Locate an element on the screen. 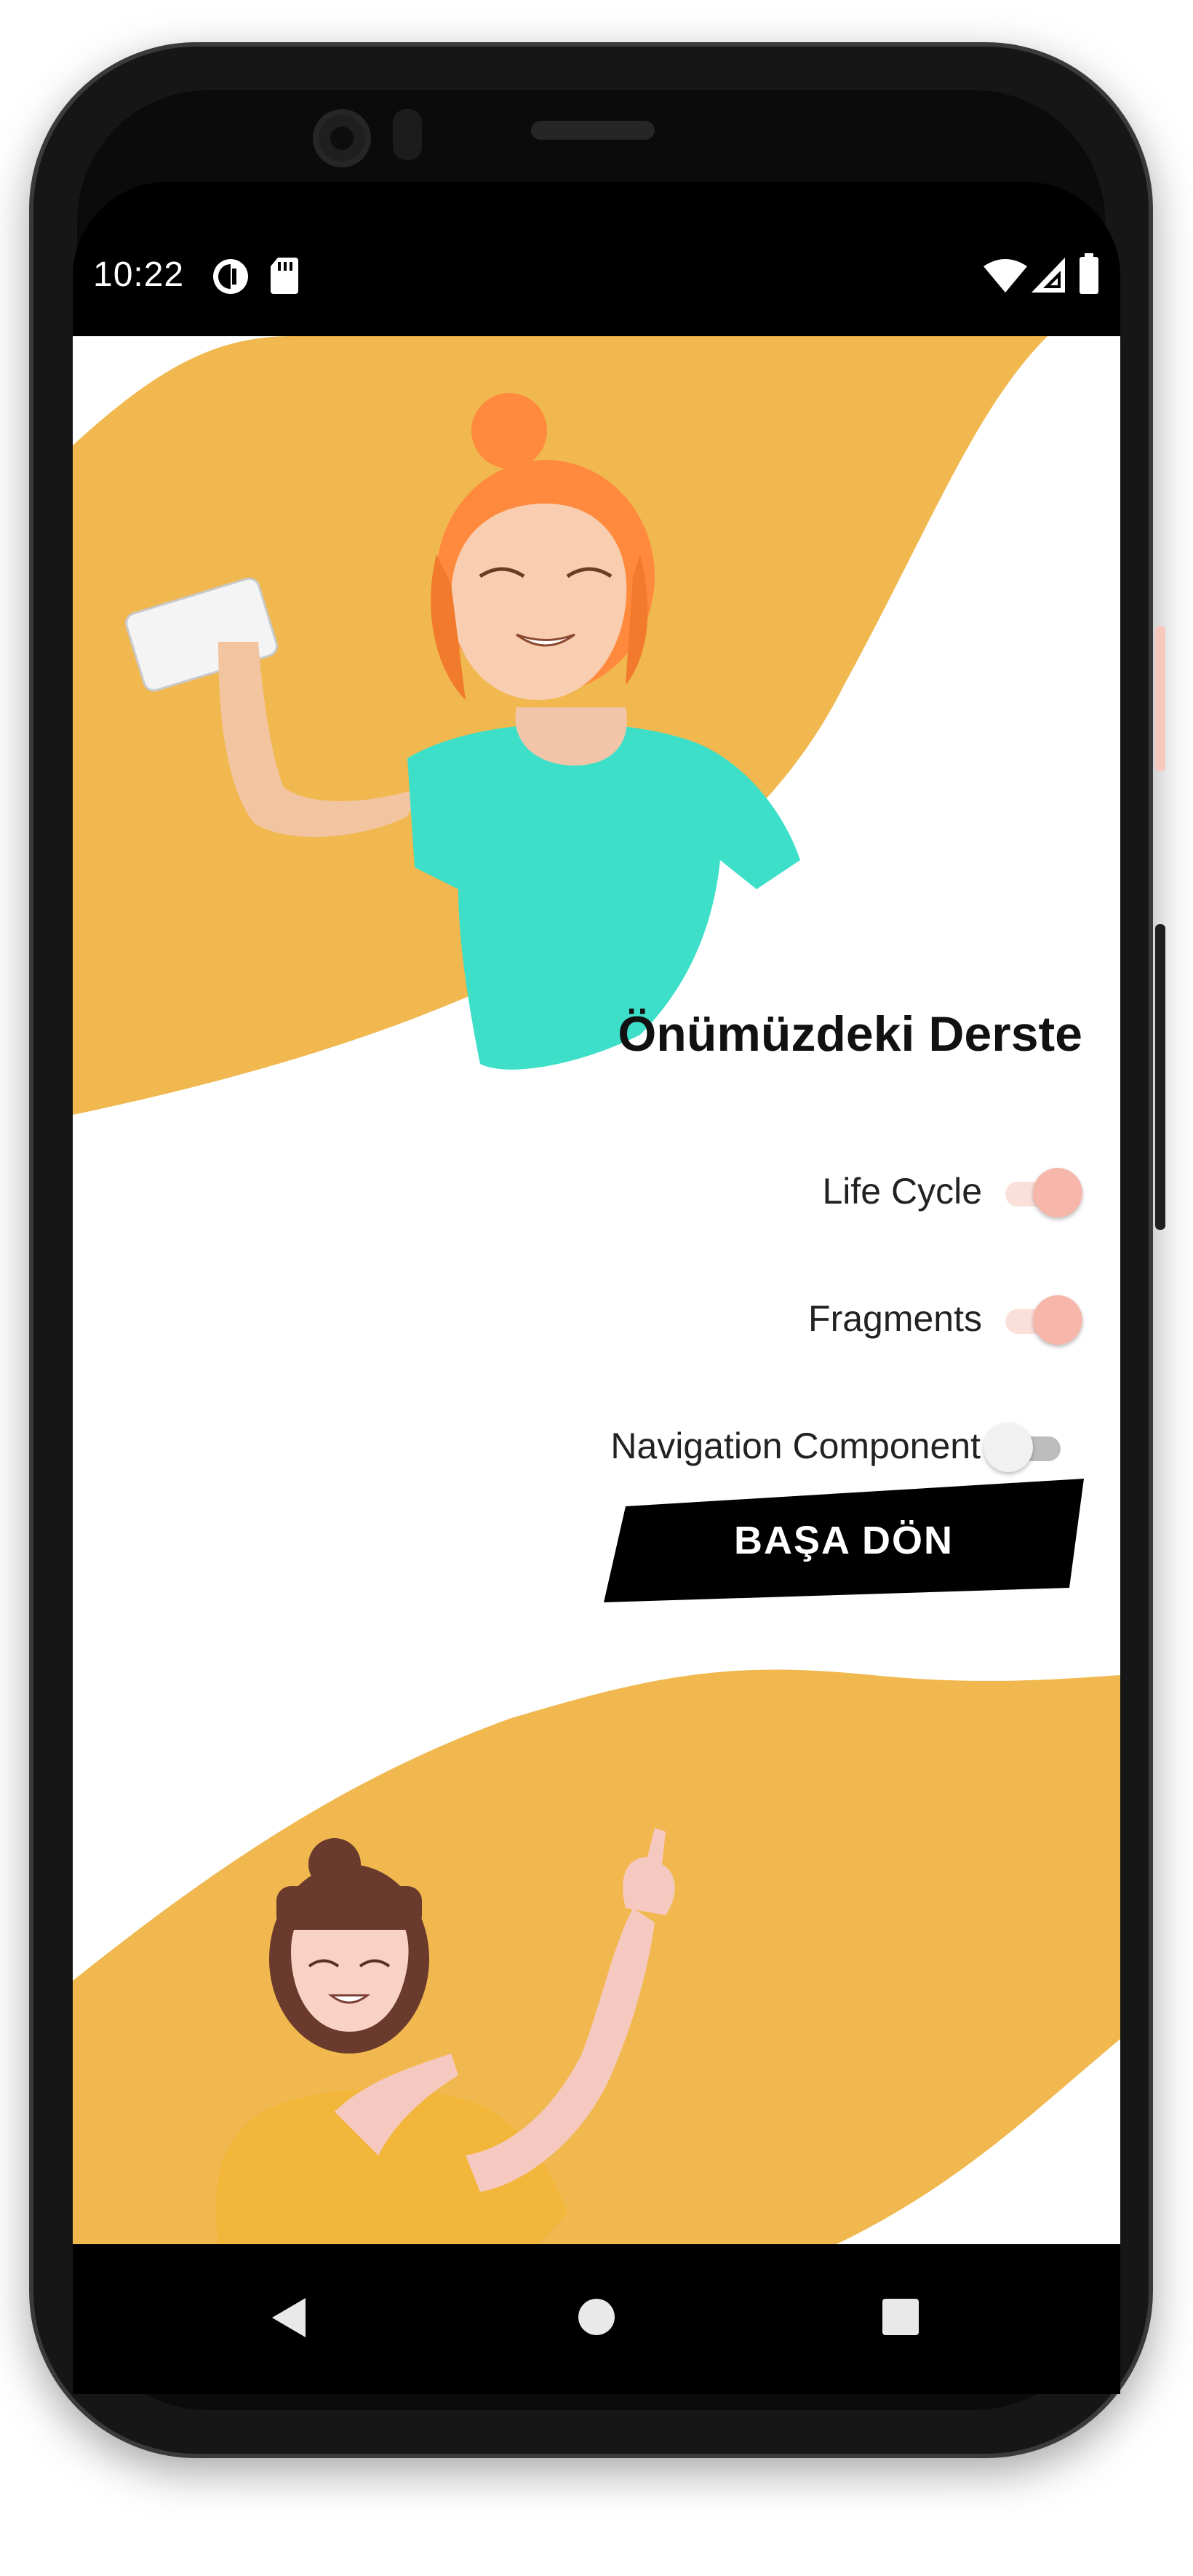  toggle-row-life-cycle: Life Cycle is located at coordinates (952, 1191).